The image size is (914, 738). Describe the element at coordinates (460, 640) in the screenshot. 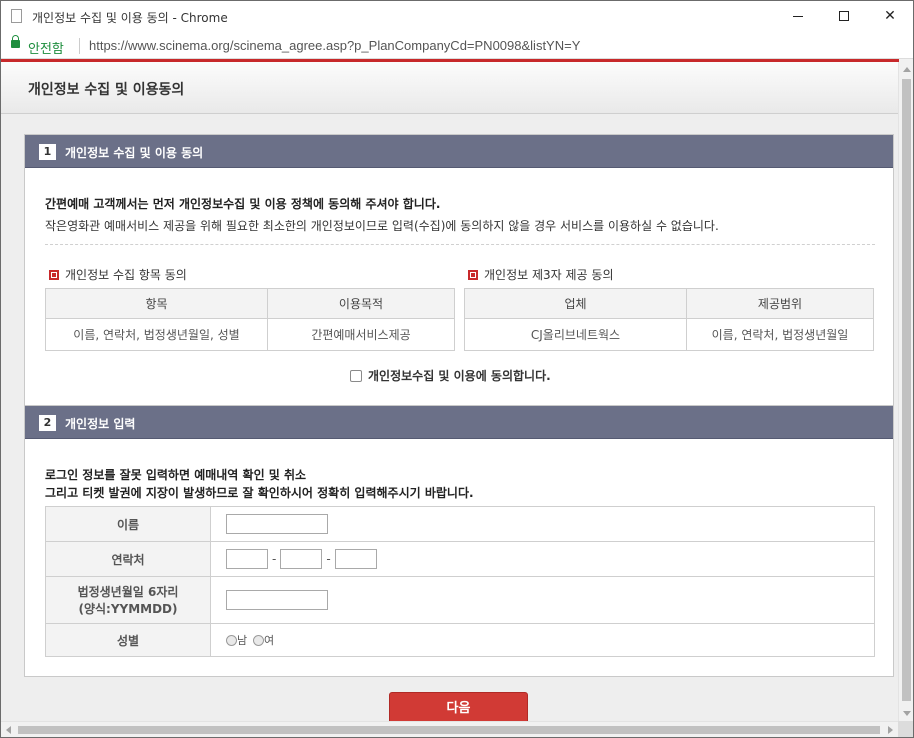

I see `form-row-gender: 성별 남 여` at that location.